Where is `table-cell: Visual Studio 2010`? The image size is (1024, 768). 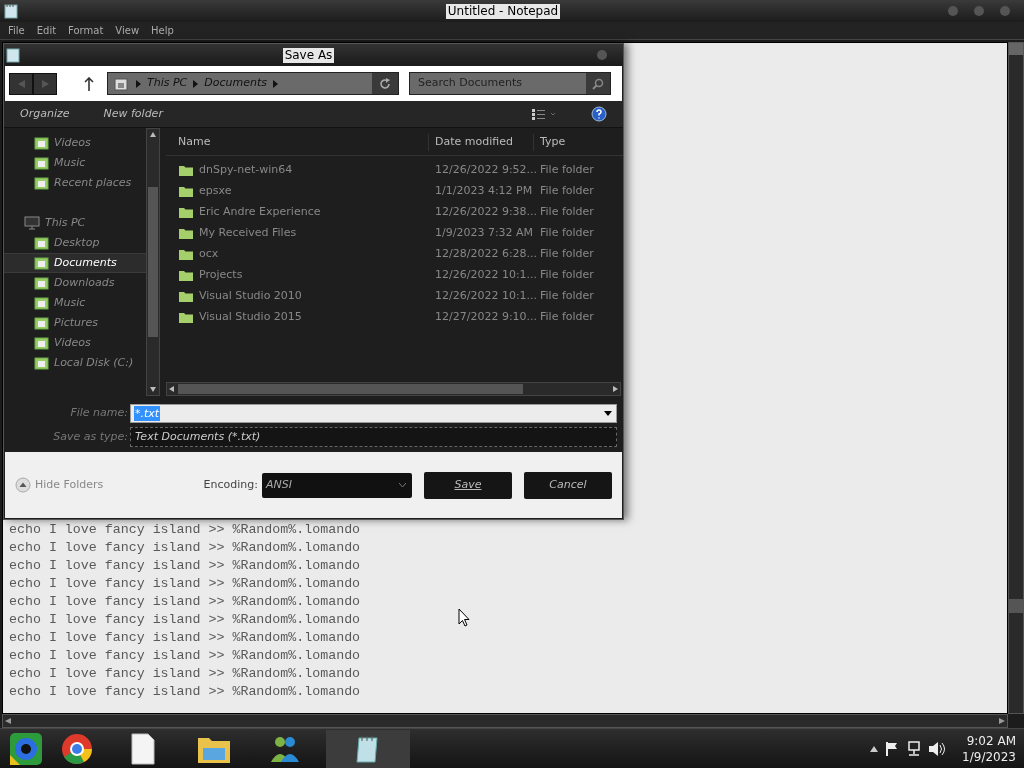 table-cell: Visual Studio 2010 is located at coordinates (297, 296).